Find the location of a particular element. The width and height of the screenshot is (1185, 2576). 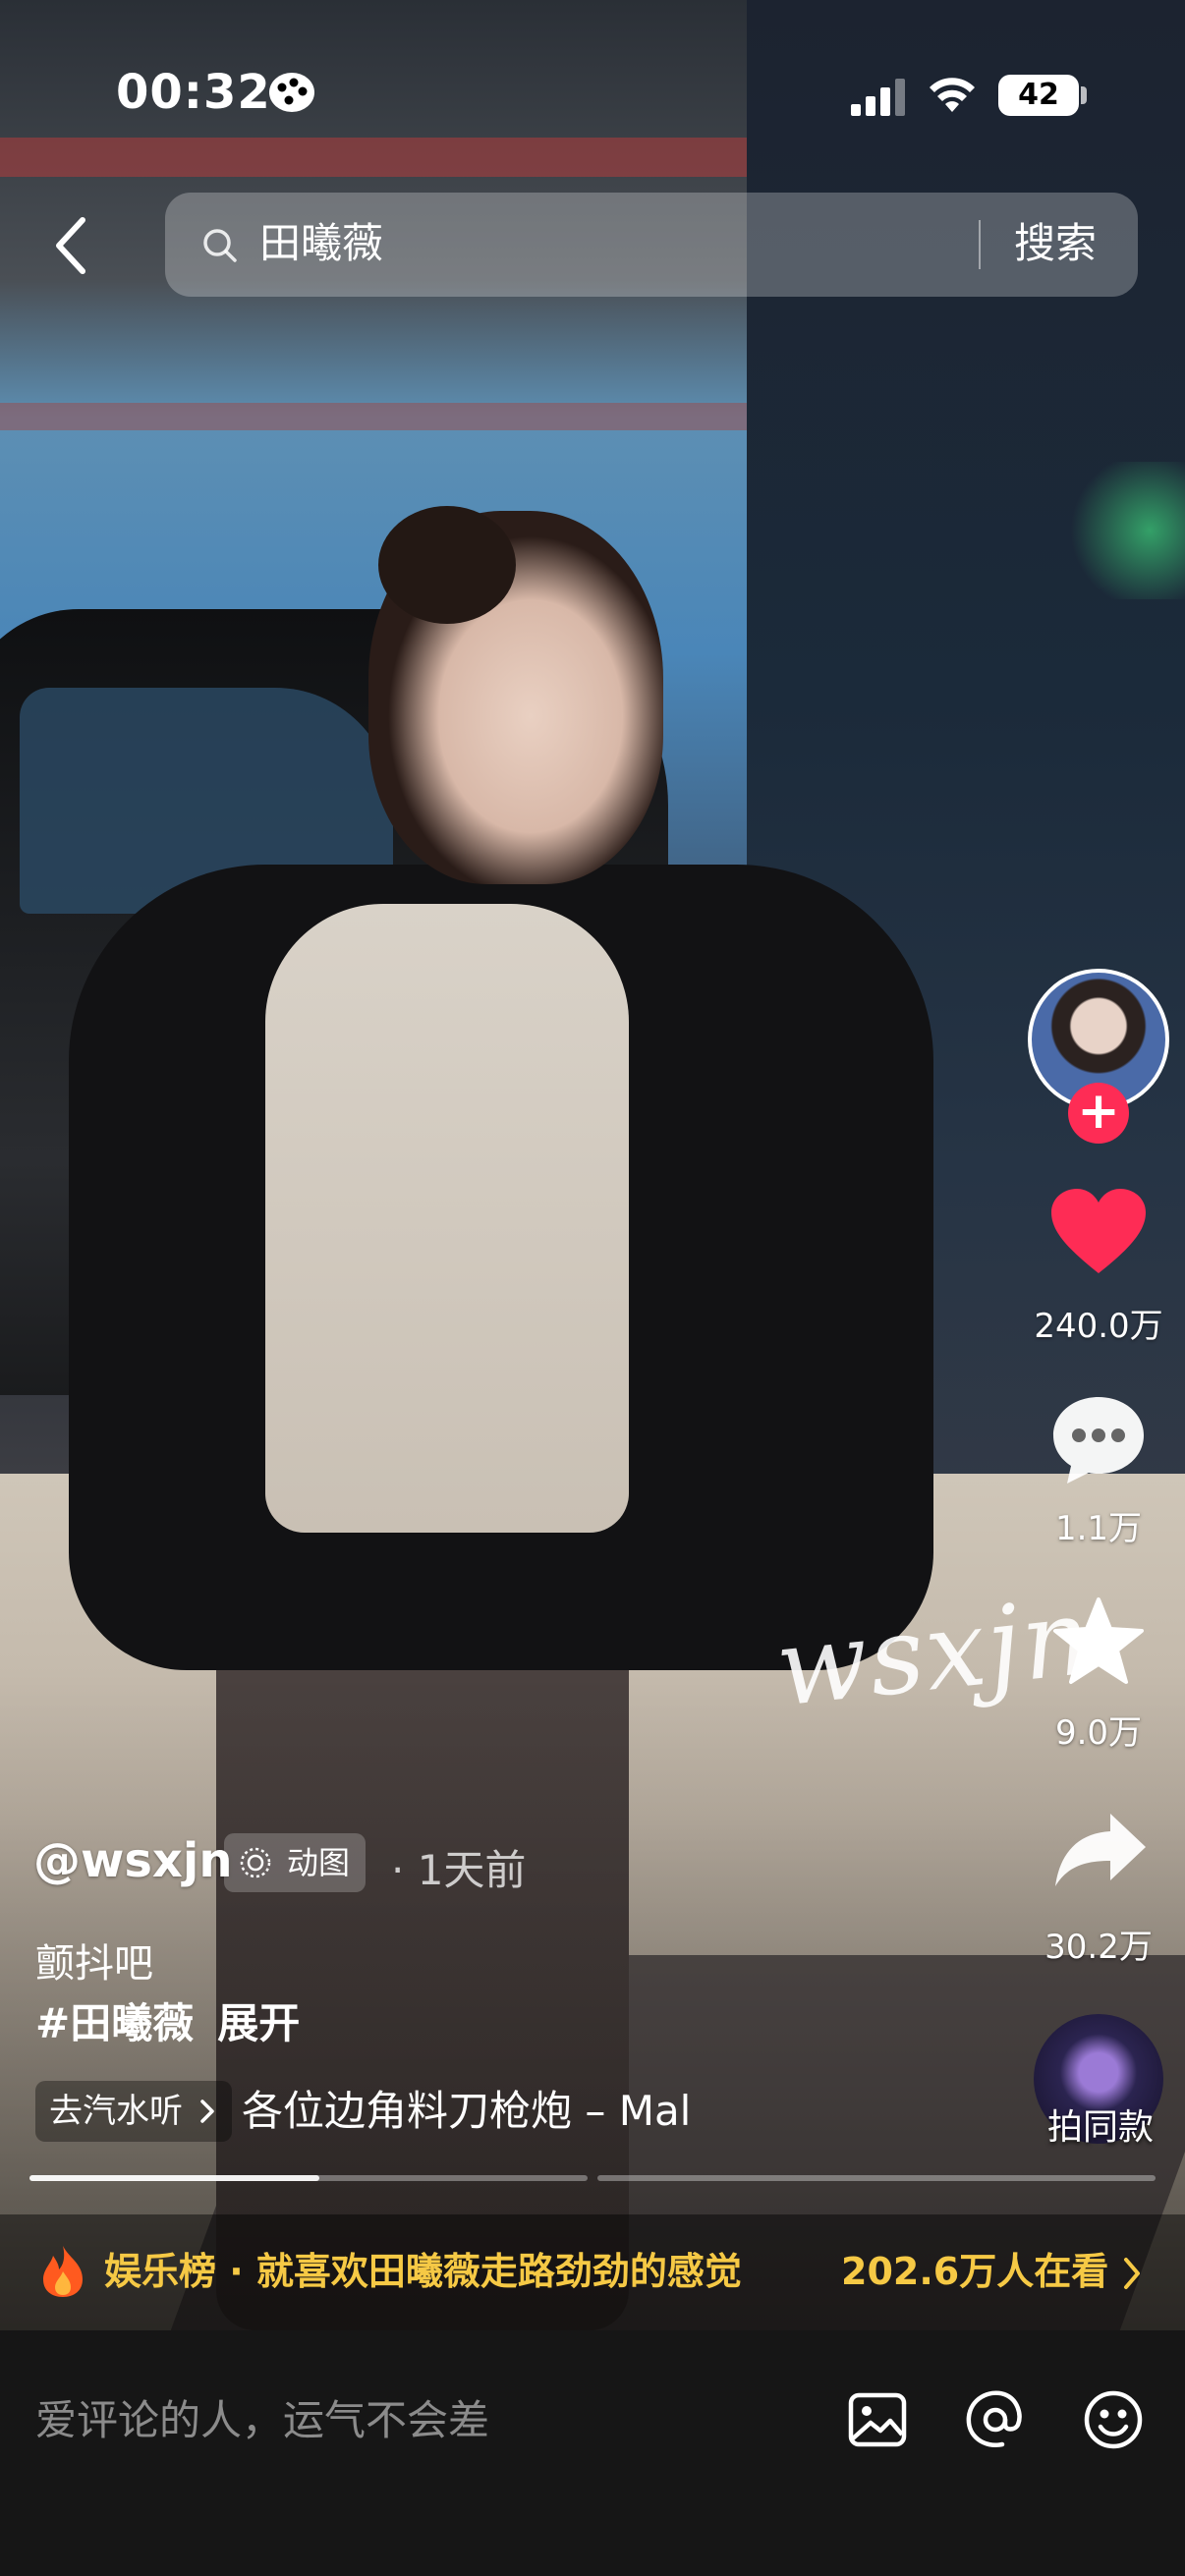

favorite-count: 9.0万 is located at coordinates (1099, 1733).